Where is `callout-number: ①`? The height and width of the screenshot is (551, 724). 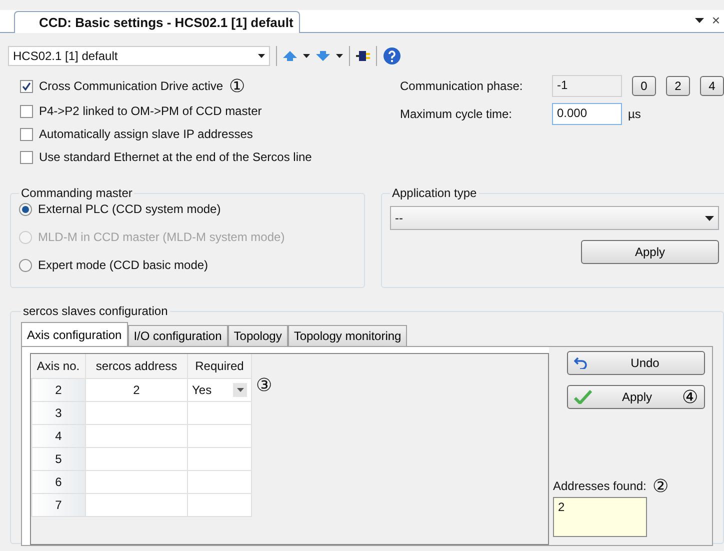
callout-number: ① is located at coordinates (237, 86).